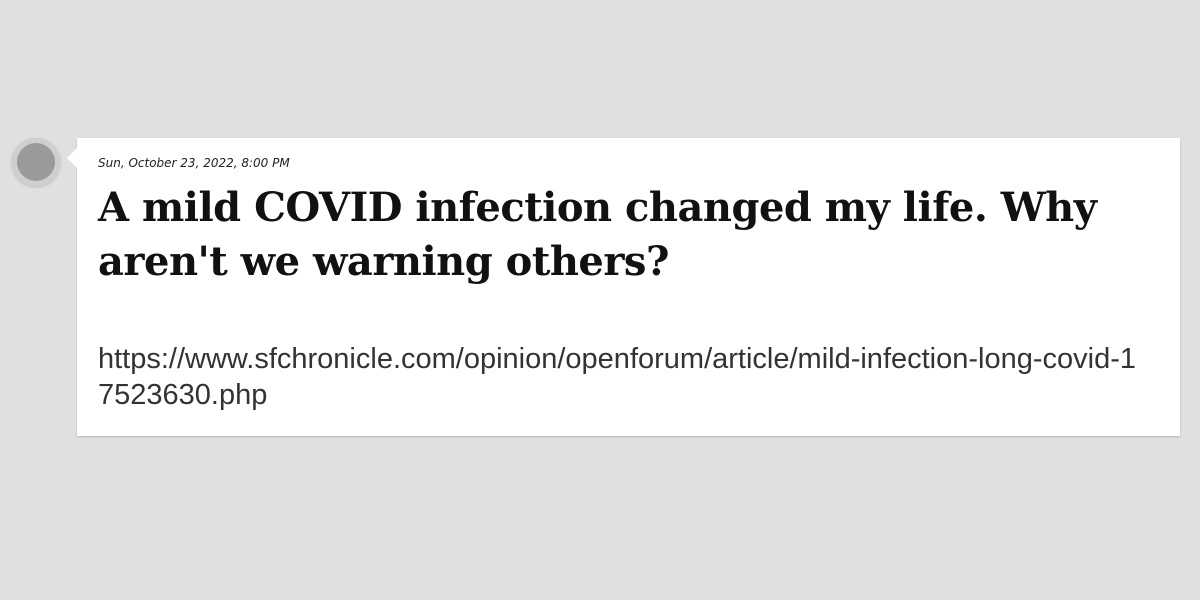  Describe the element at coordinates (194, 163) in the screenshot. I see `post-timestamp: Sun, October 23, 2022, 8:00 PM` at that location.